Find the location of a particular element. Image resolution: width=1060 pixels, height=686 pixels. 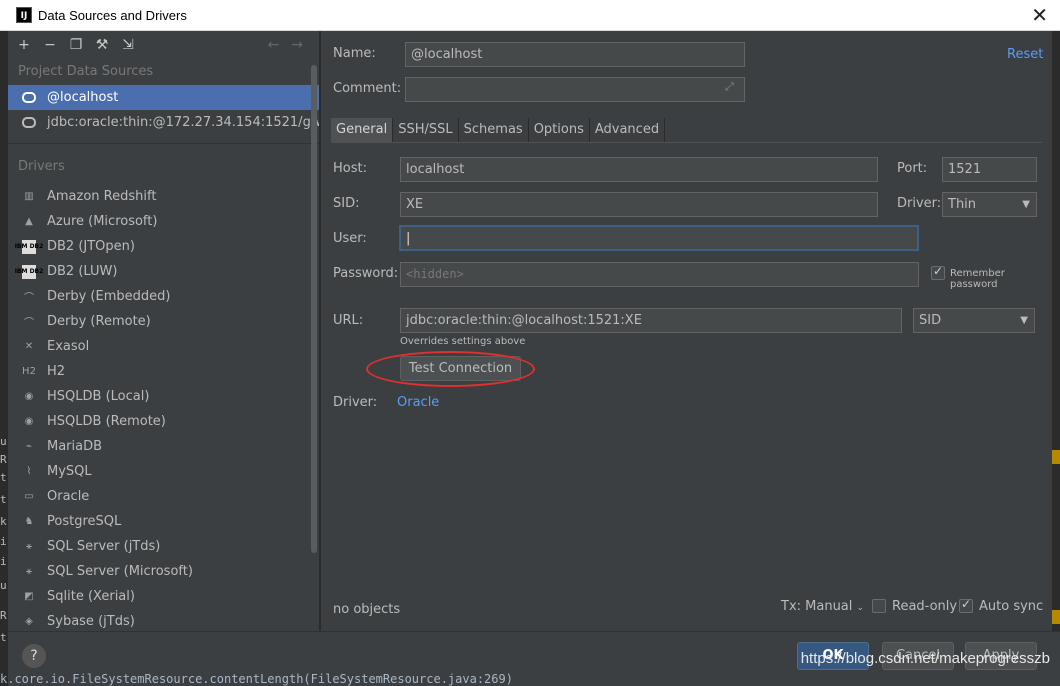

driver-item: ⚹ SQL Server (Microsoft) is located at coordinates (163, 571).